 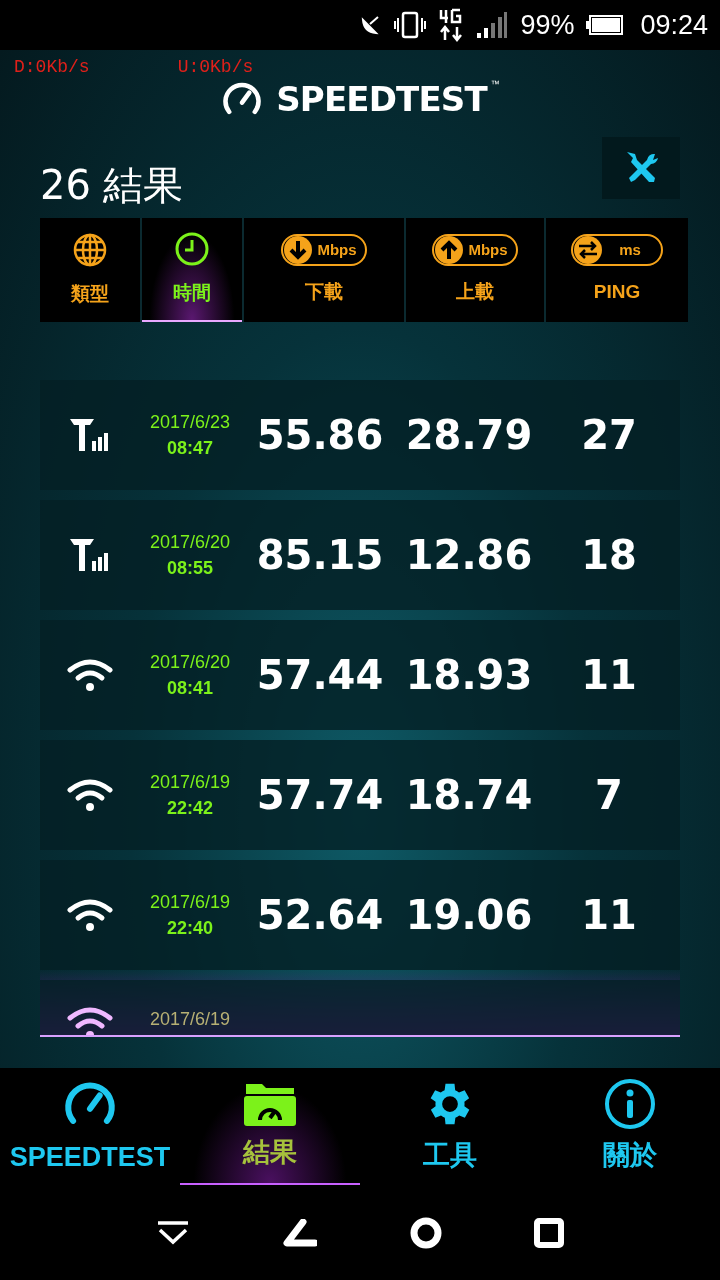 I want to click on battery-icon, so click(x=605, y=25).